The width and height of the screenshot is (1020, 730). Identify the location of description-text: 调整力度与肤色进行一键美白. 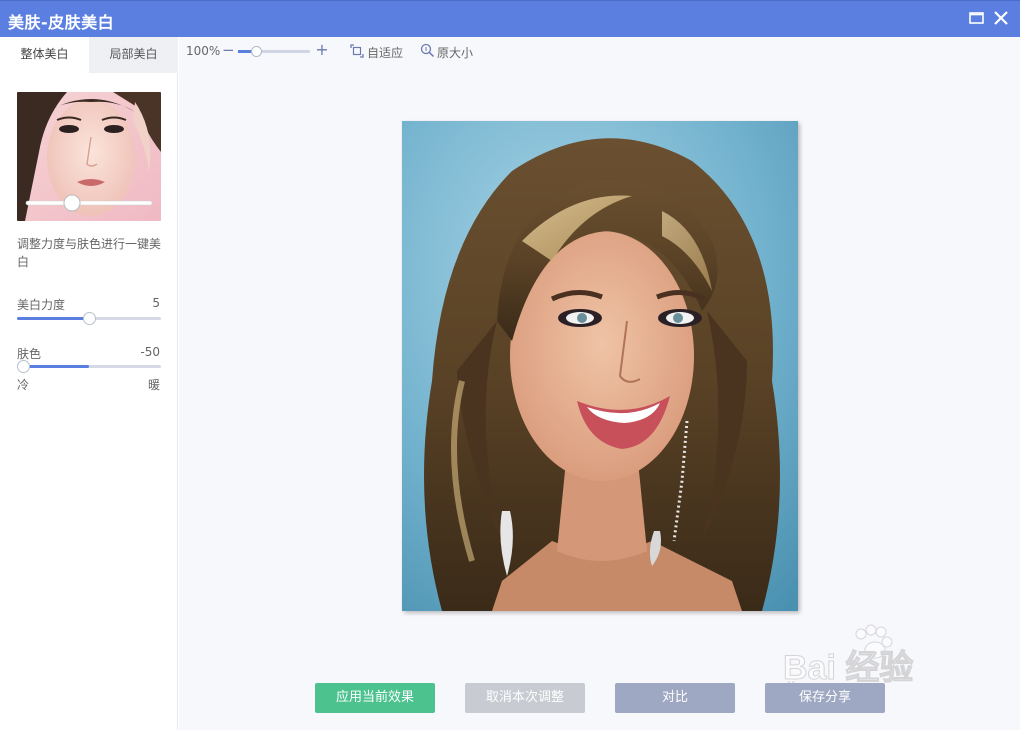
(89, 253).